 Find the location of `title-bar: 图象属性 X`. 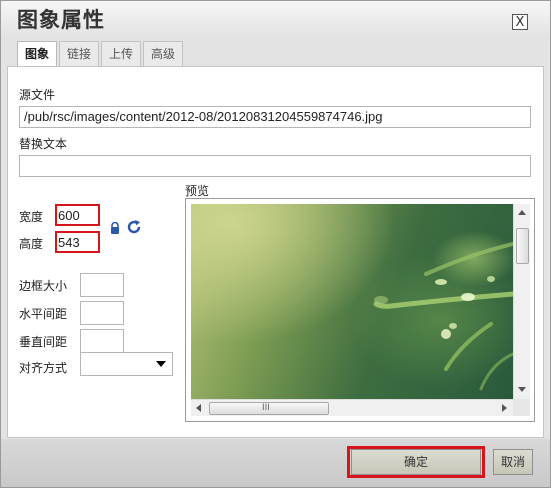

title-bar: 图象属性 X is located at coordinates (275, 20).